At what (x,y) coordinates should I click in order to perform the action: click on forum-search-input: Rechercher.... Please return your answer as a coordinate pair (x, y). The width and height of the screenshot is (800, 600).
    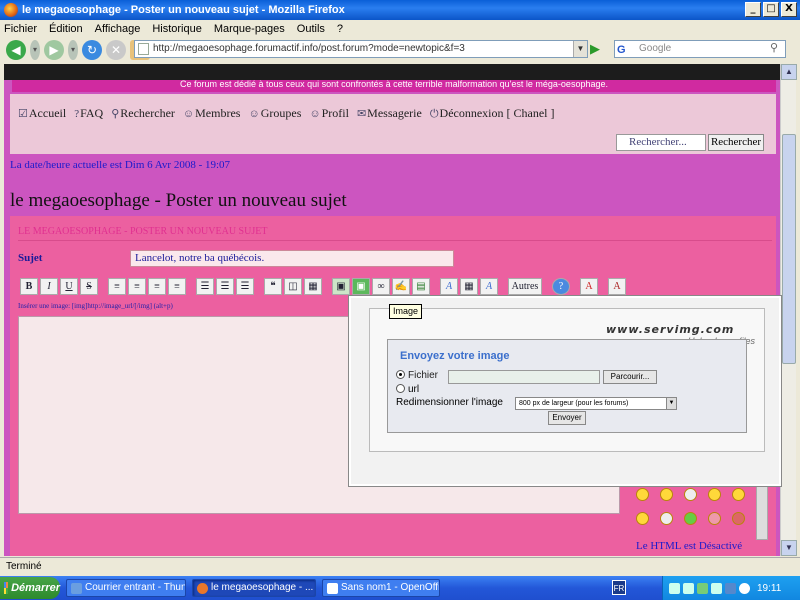
    Looking at the image, I should click on (661, 142).